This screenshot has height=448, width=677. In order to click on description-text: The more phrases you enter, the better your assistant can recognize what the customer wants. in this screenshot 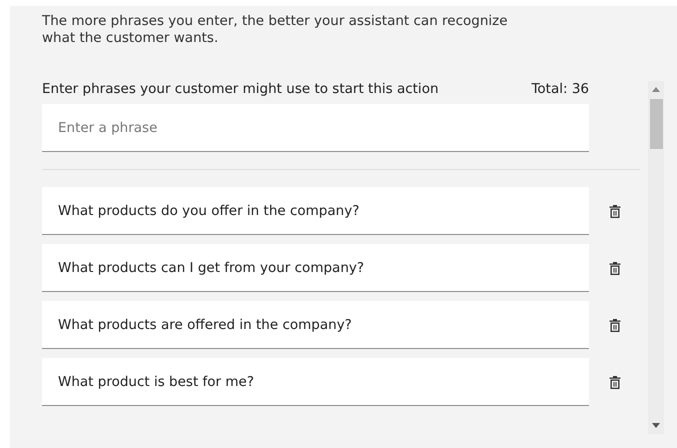, I will do `click(275, 30)`.